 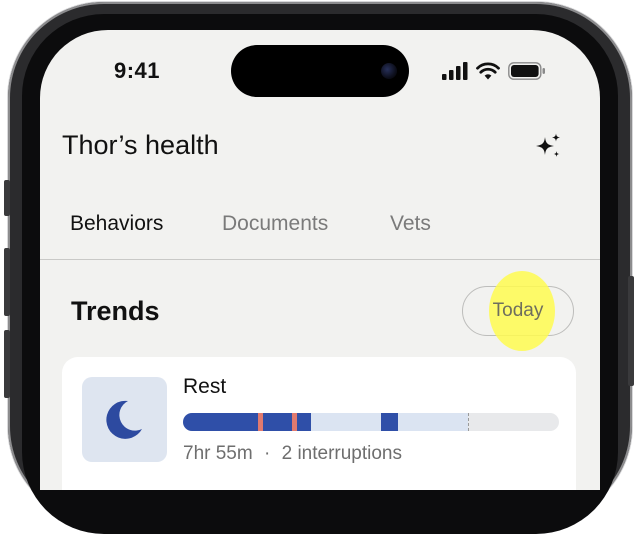 I want to click on rest-timeline-bar, so click(x=371, y=422).